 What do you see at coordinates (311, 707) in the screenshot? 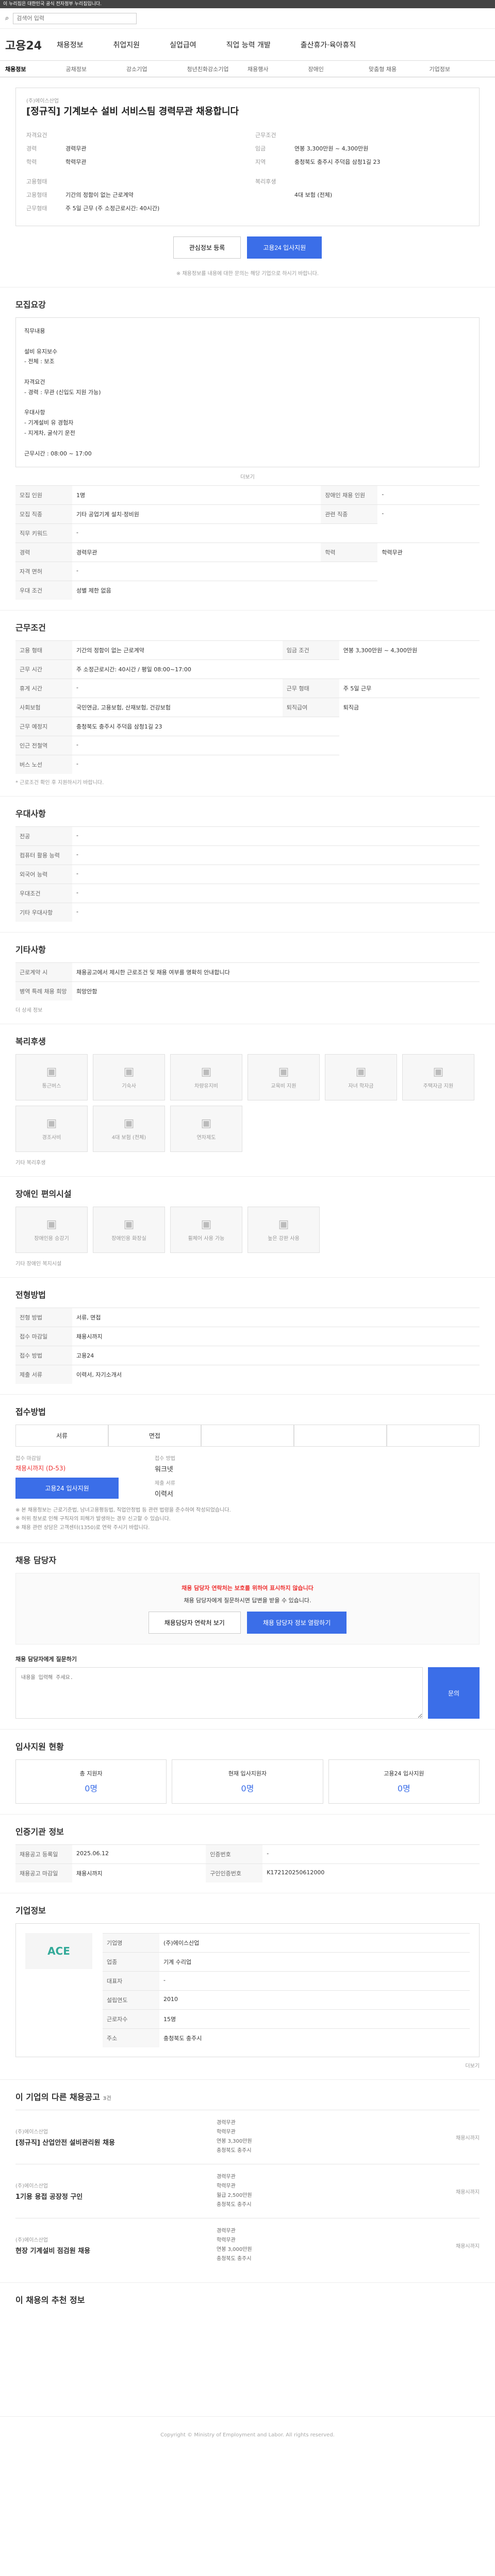
I see `table-key: 퇴직급여` at bounding box center [311, 707].